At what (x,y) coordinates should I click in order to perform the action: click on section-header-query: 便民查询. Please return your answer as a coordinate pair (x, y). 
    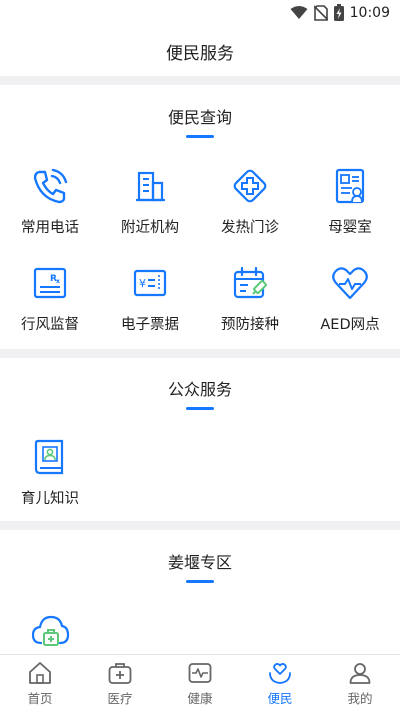
    Looking at the image, I should click on (200, 121).